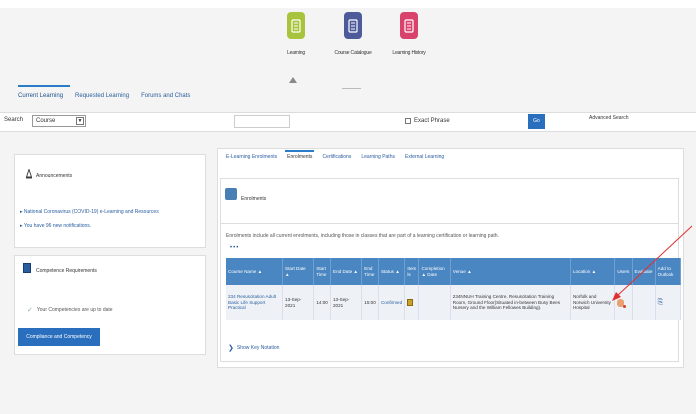 The height and width of the screenshot is (414, 696). I want to click on enrolments-title: Enrolments, so click(254, 199).